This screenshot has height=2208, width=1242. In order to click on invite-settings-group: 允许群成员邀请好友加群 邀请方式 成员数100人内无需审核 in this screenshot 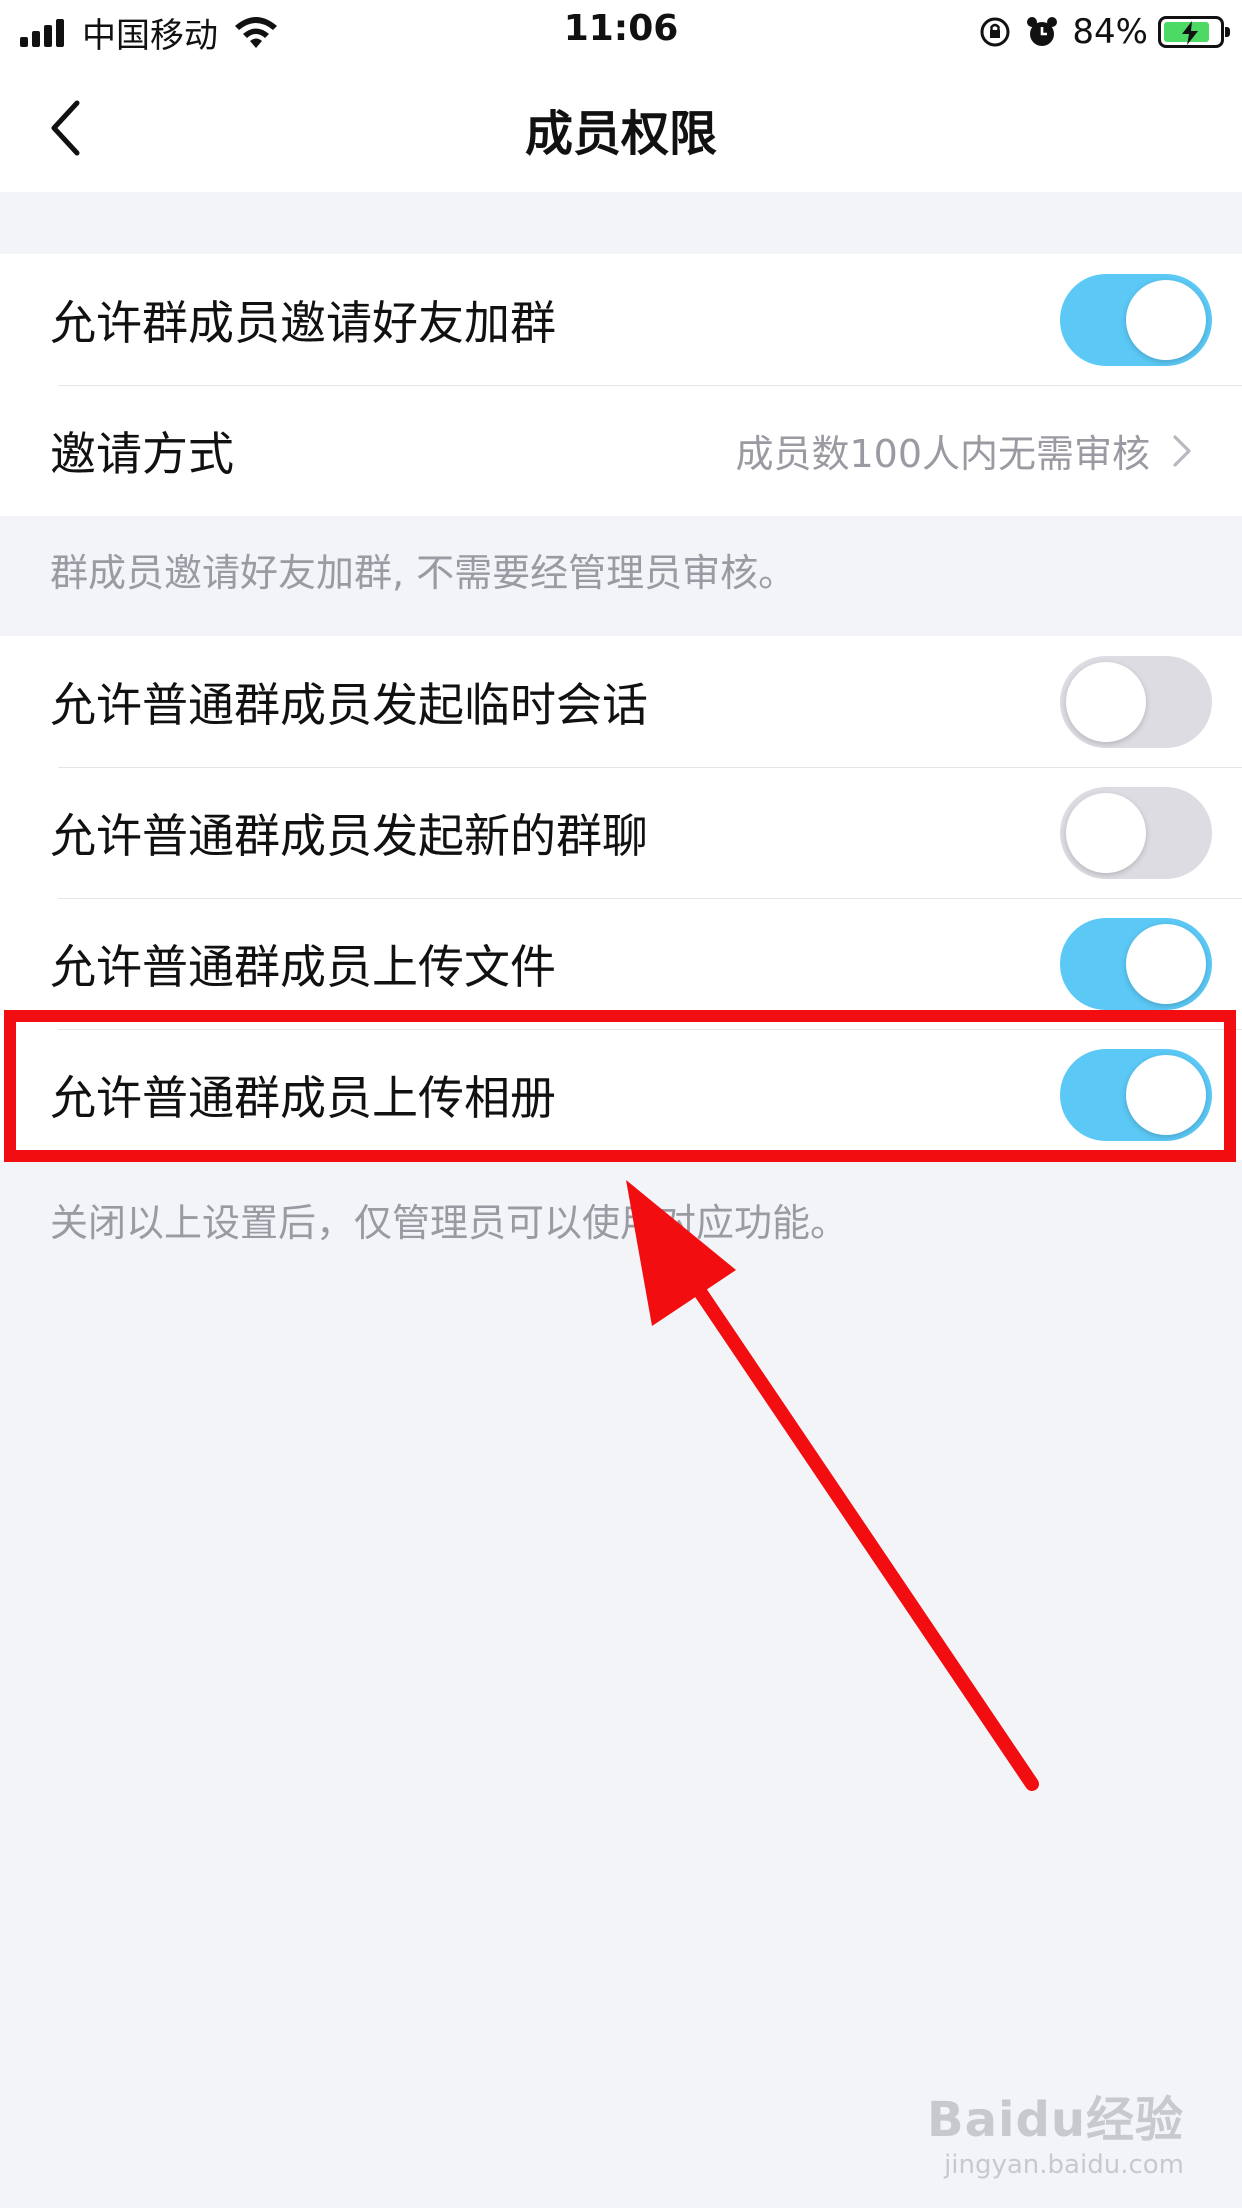, I will do `click(621, 385)`.